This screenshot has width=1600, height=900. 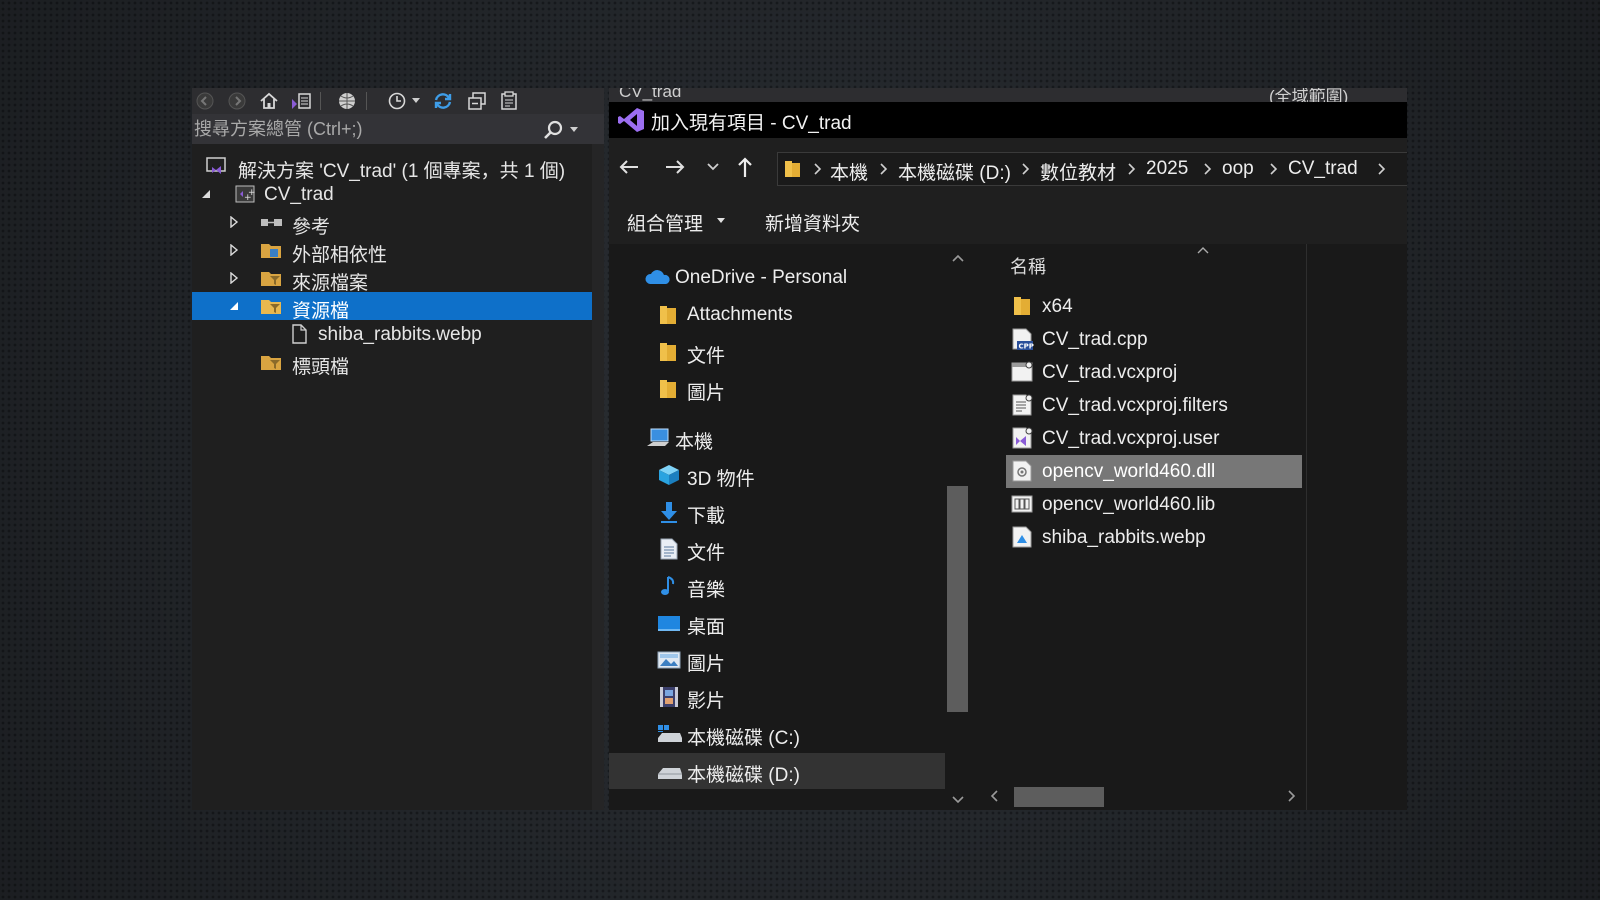 I want to click on search-input, so click(x=364, y=129).